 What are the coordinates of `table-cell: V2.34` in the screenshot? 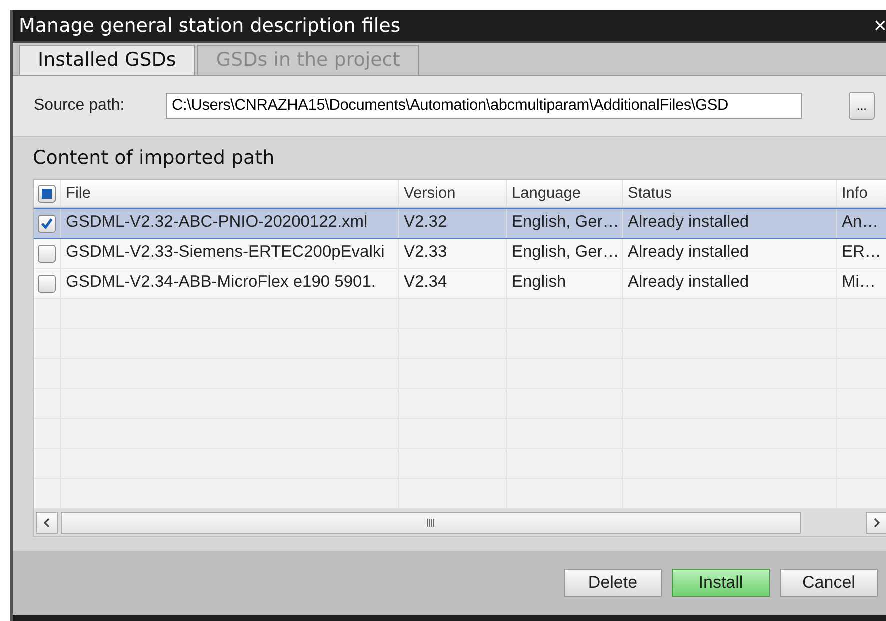 It's located at (426, 282).